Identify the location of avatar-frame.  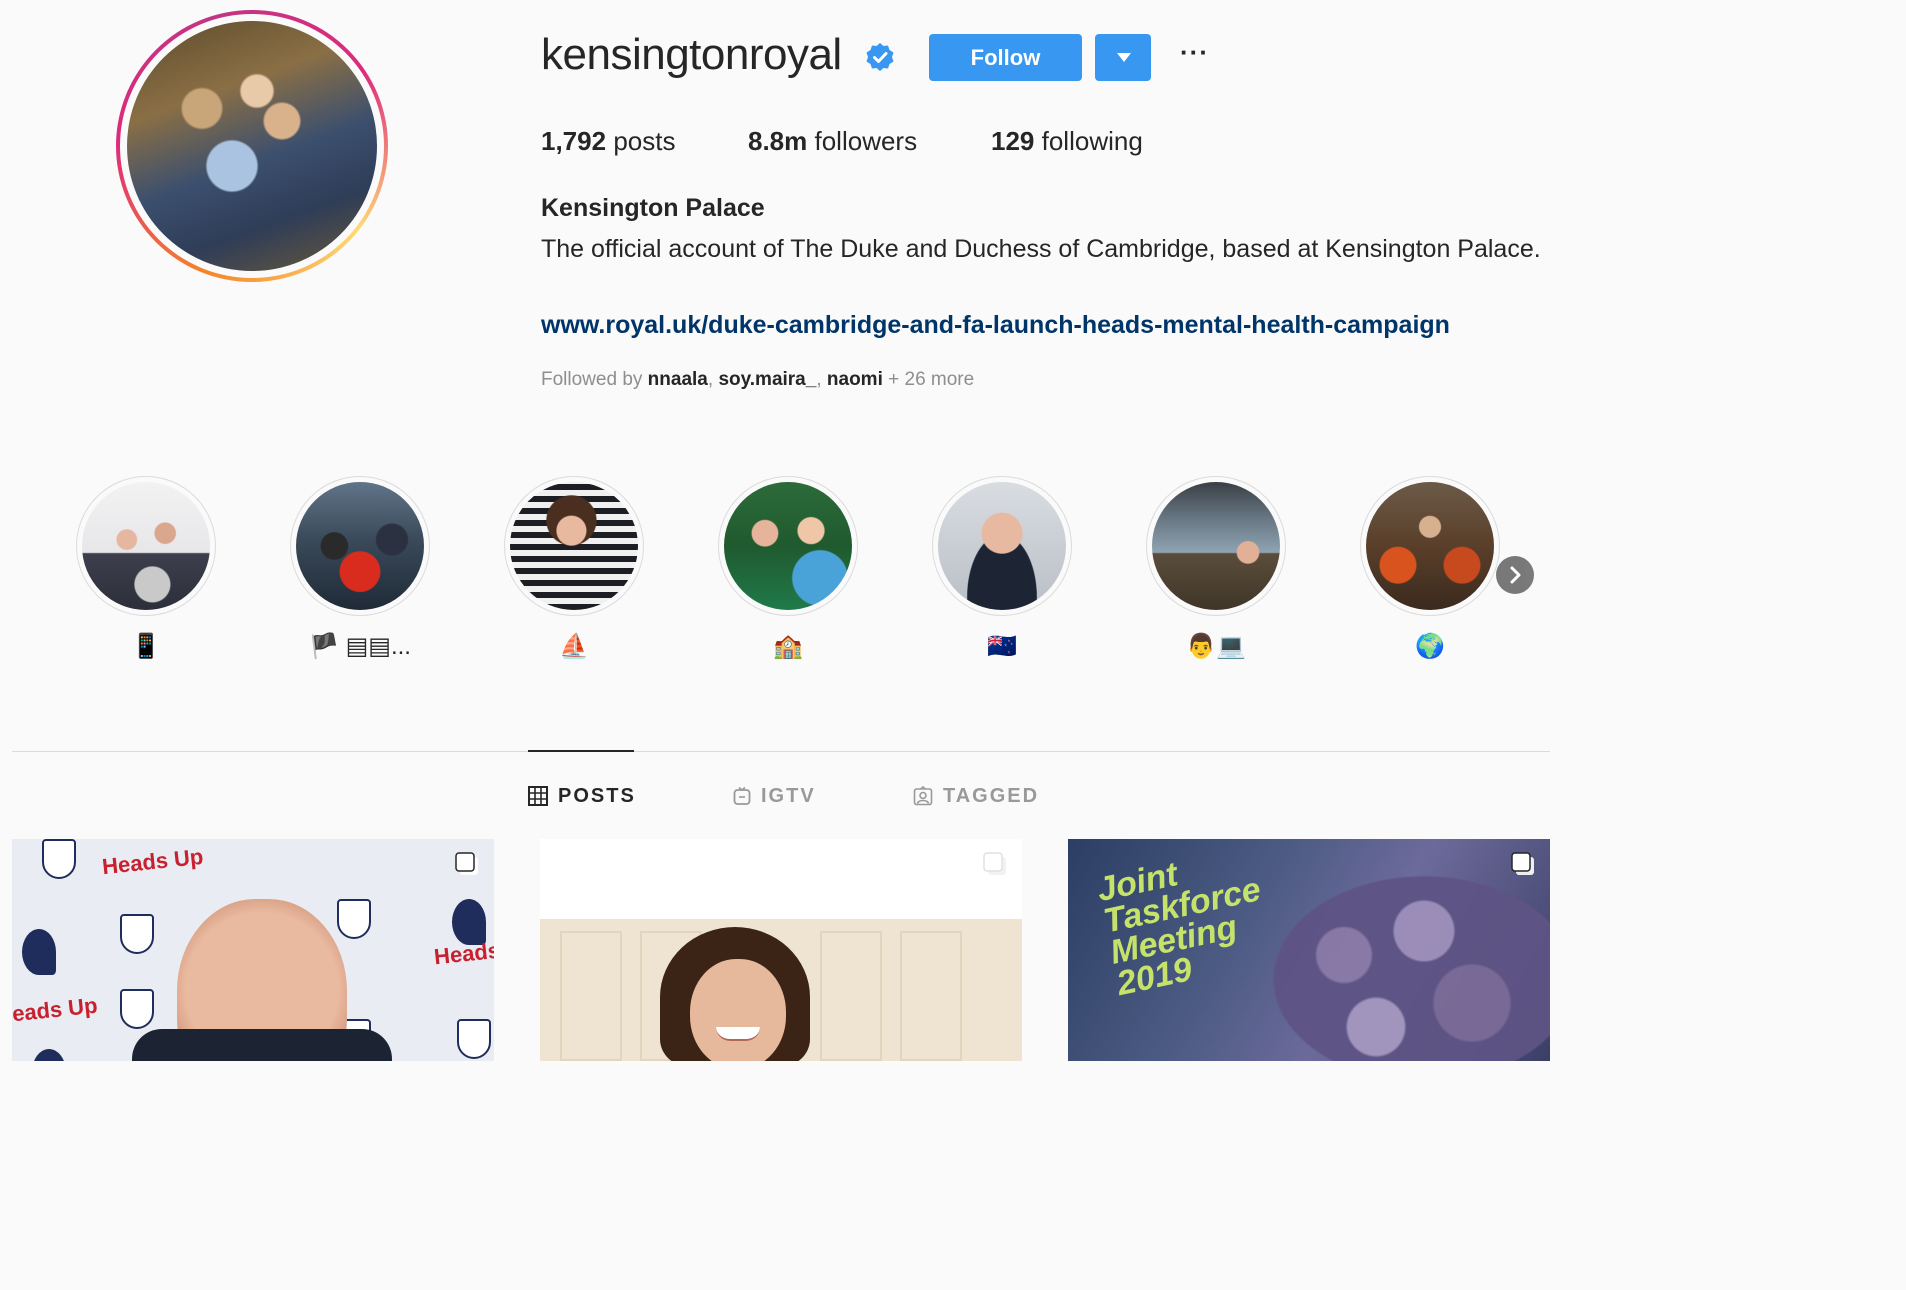
(252, 146).